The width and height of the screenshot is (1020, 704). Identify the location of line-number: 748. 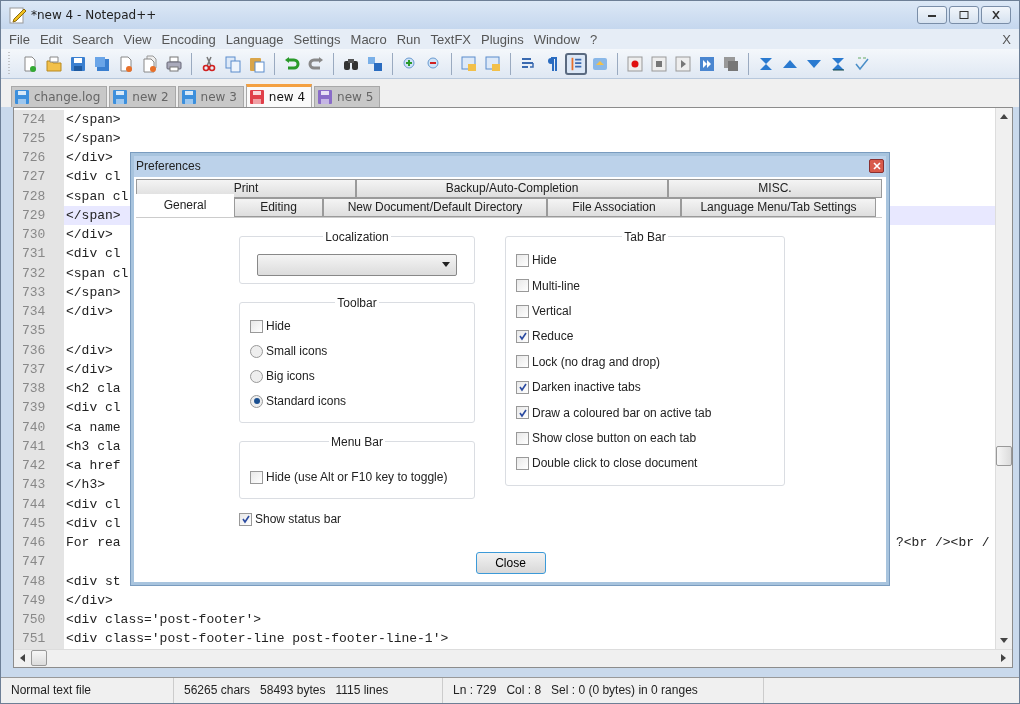
(39, 581).